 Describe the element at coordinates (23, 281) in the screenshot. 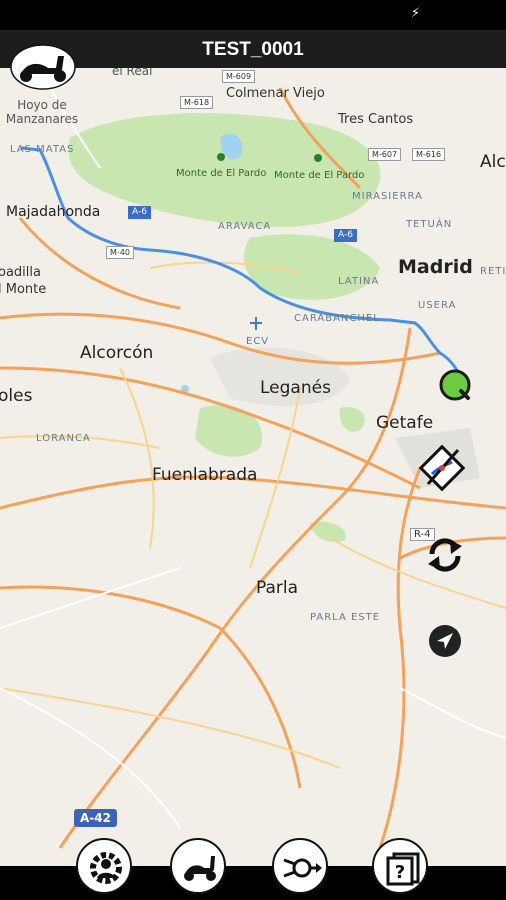

I see `place-boadilla: oadilla l Monte` at that location.